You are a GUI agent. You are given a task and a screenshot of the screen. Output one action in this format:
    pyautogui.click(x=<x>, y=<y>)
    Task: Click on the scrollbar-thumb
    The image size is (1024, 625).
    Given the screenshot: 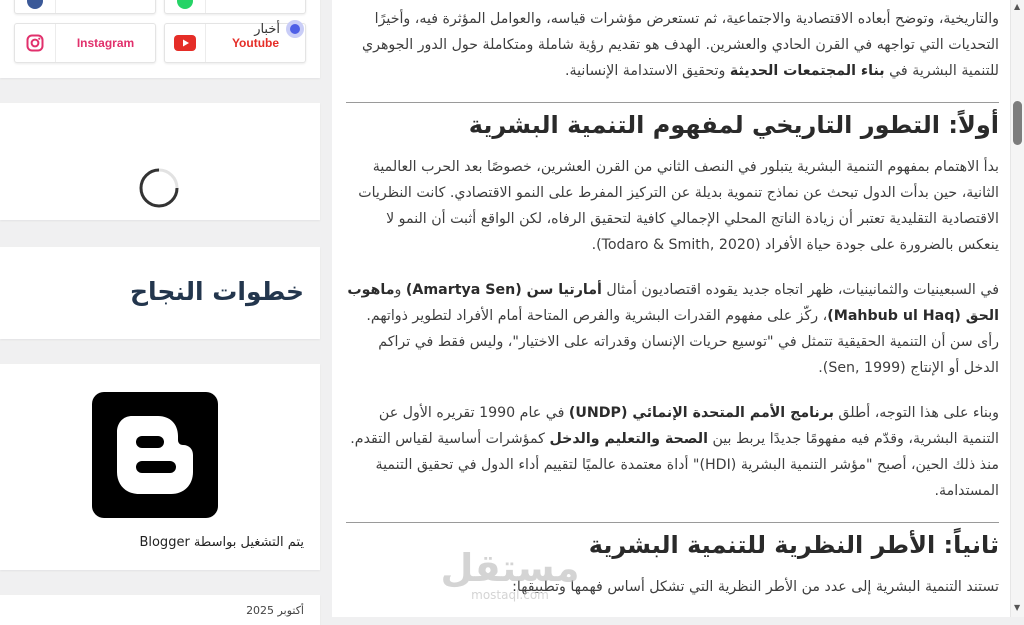 What is the action you would take?
    pyautogui.click(x=1017, y=123)
    